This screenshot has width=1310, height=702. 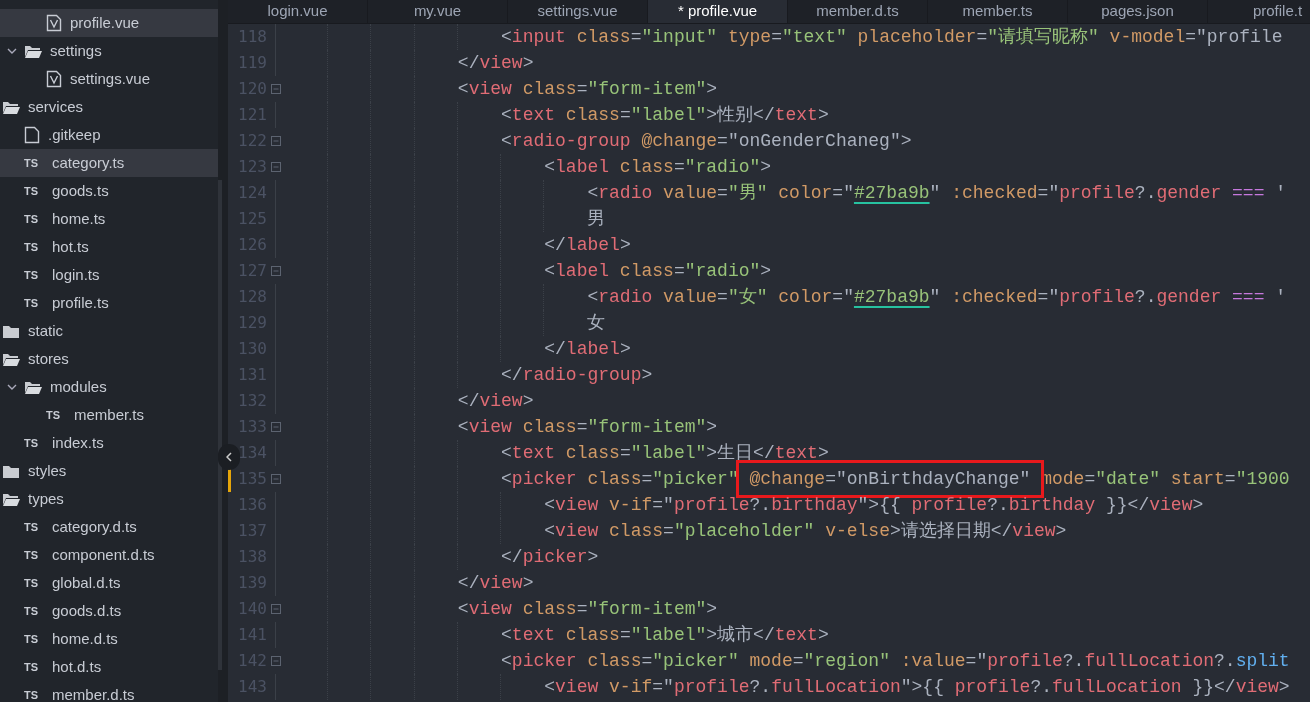 What do you see at coordinates (549, 557) in the screenshot?
I see `code-line: </picker>` at bounding box center [549, 557].